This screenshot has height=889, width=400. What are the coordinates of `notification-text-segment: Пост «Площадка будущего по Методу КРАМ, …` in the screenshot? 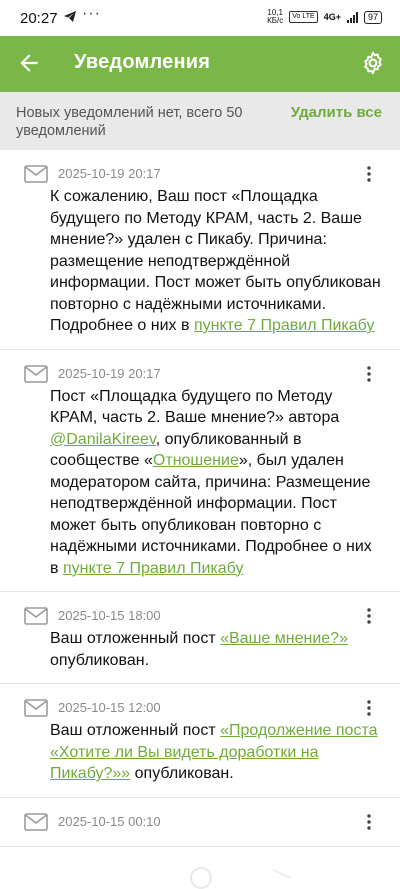 It's located at (195, 407).